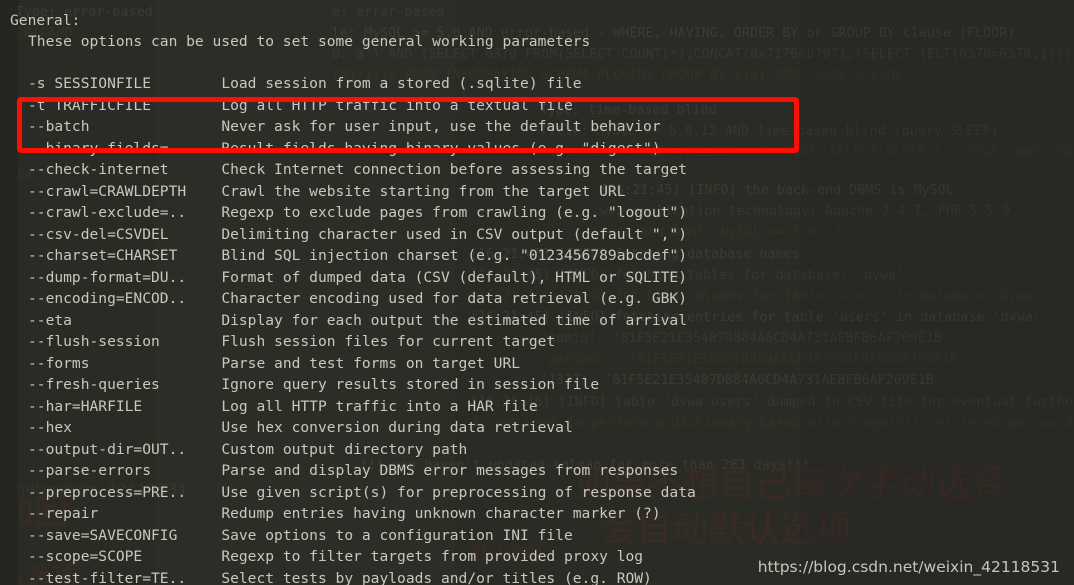 The height and width of the screenshot is (585, 1074). What do you see at coordinates (85, 556) in the screenshot?
I see `option-flag: --scope=SCOPE` at bounding box center [85, 556].